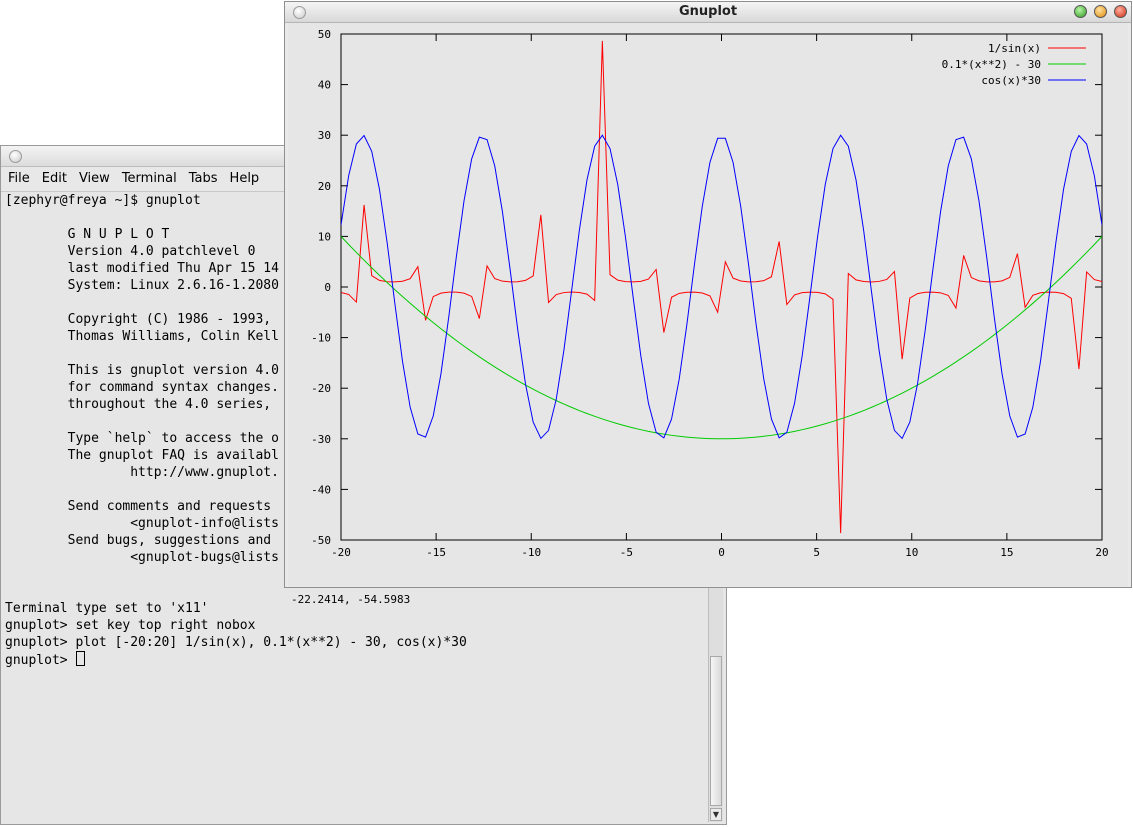  I want to click on gnuplot-titlebar: Gnuplot, so click(708, 12).